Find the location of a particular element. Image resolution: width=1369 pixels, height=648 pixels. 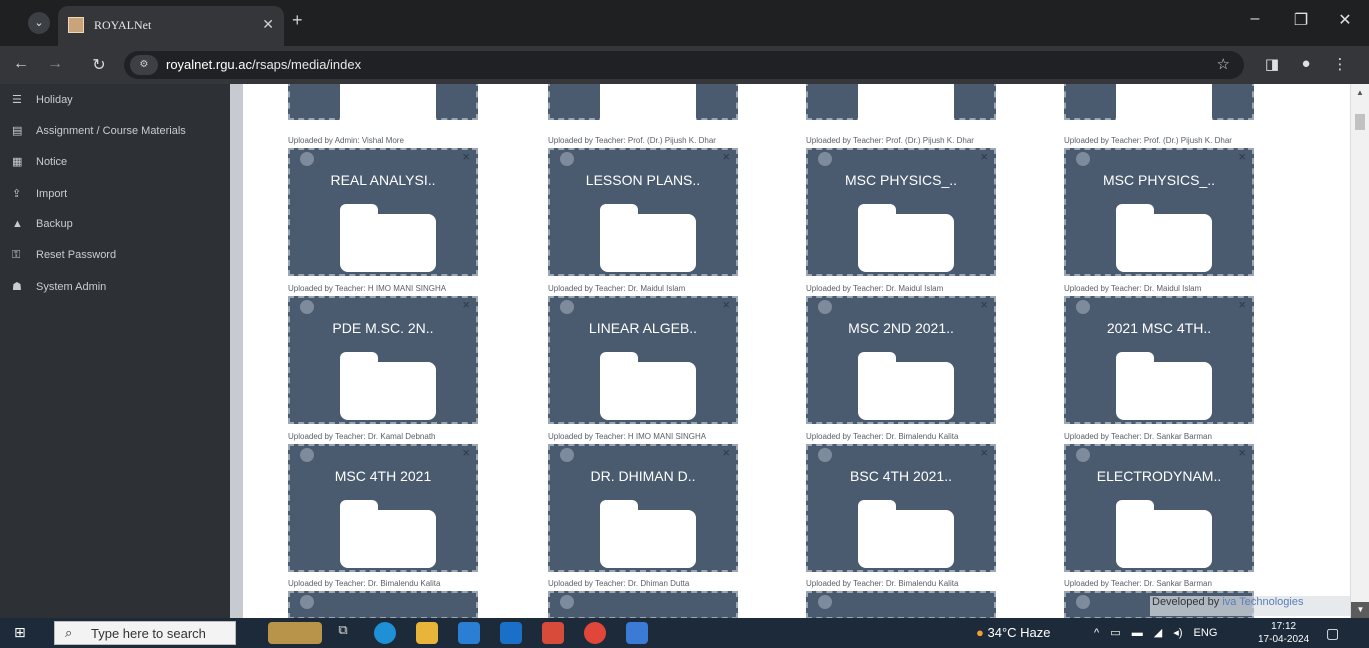

mail-icon is located at coordinates (511, 633).